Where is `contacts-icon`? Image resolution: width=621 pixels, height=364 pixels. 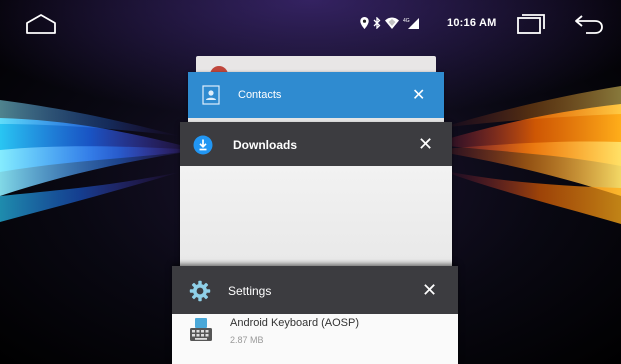 contacts-icon is located at coordinates (211, 95).